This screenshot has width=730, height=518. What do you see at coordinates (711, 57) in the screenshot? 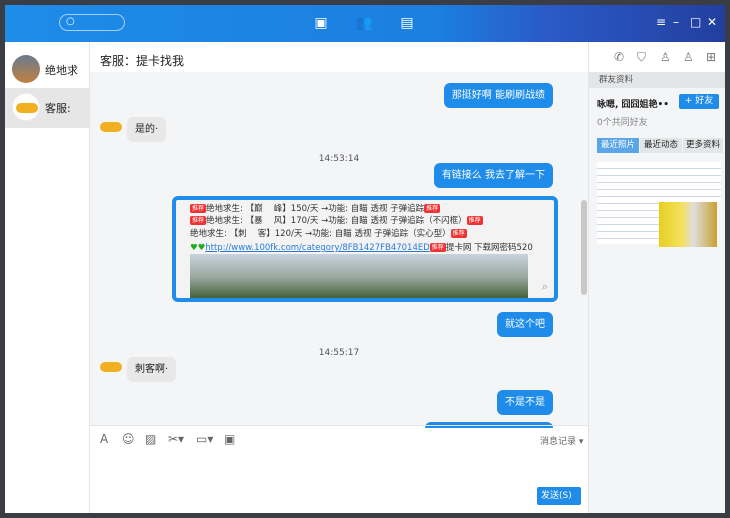
I see `add-group-icon: ⊞` at bounding box center [711, 57].